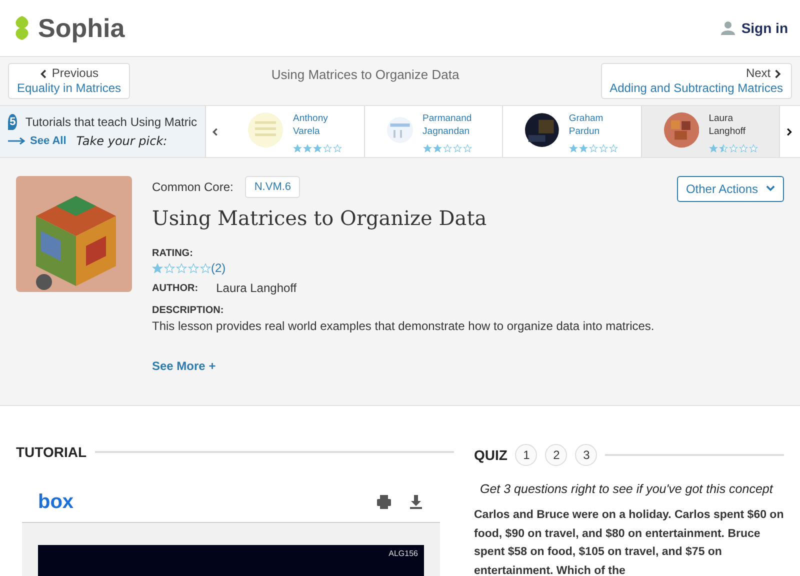 This screenshot has width=800, height=576. I want to click on question-number: 2, so click(556, 455).